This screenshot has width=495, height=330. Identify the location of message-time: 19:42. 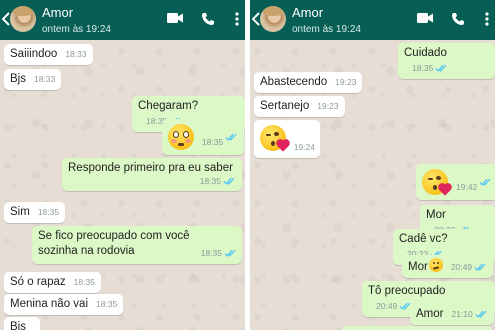
(467, 187).